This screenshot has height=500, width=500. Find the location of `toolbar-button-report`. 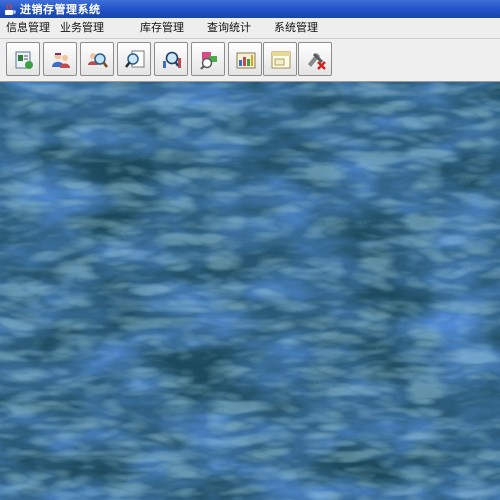

toolbar-button-report is located at coordinates (245, 59).